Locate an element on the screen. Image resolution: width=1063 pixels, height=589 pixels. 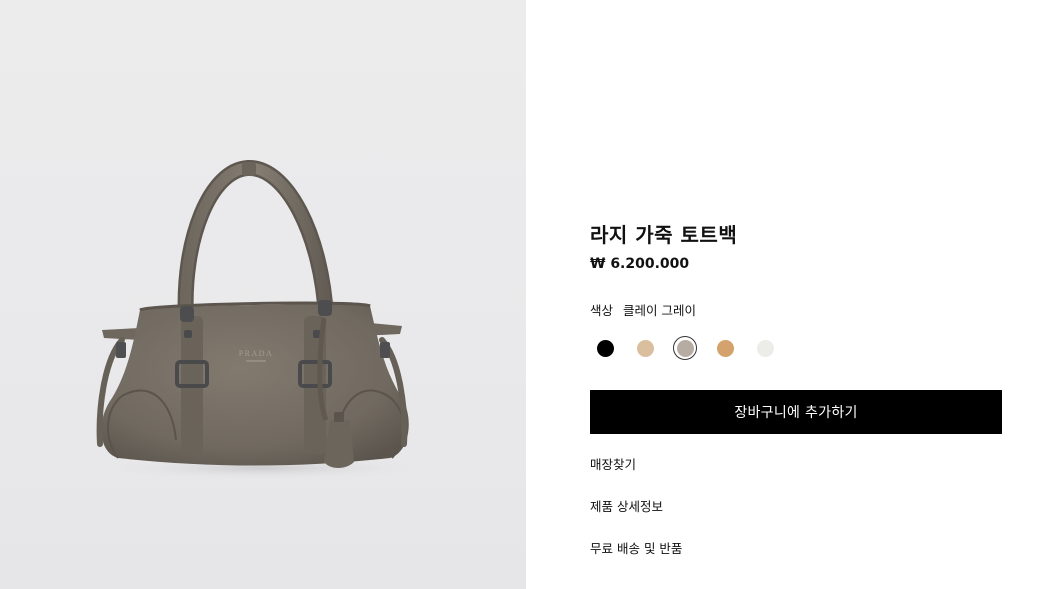
color-swatch-clay-gray is located at coordinates (685, 348).